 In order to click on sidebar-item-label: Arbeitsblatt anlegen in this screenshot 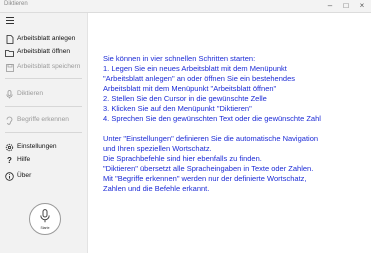, I will do `click(46, 38)`.